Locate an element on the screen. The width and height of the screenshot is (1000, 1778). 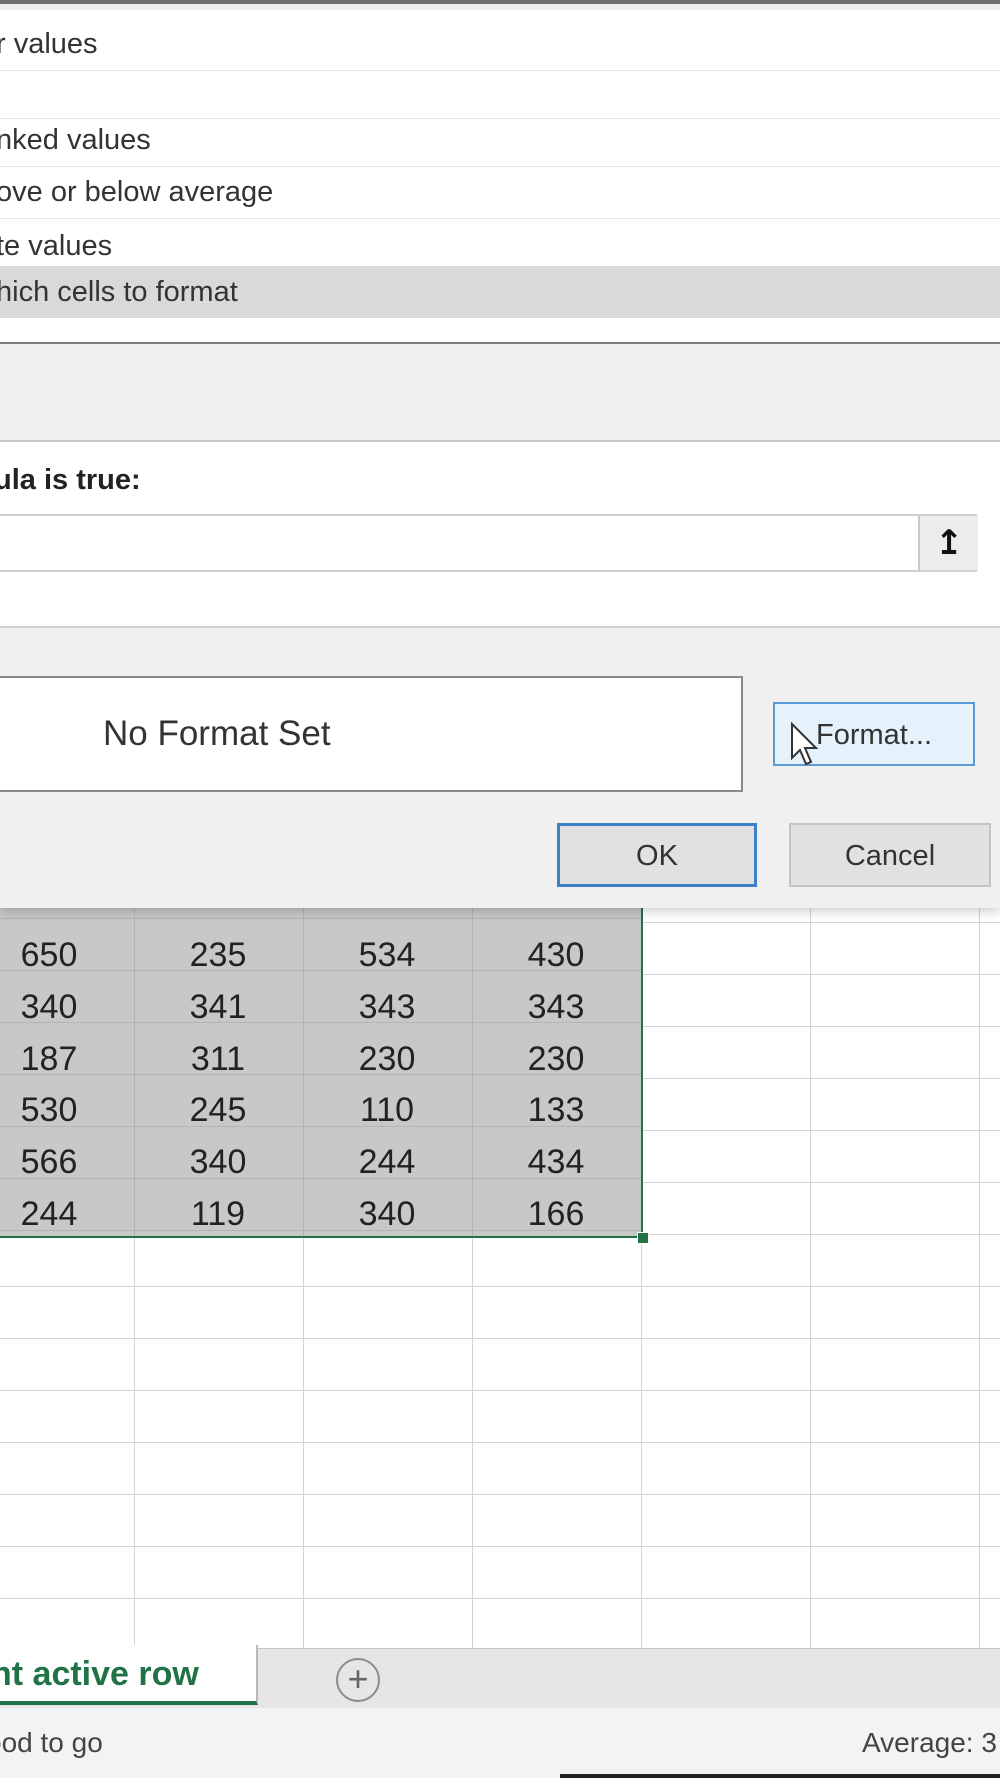
add-sheet-button: + is located at coordinates (358, 1680).